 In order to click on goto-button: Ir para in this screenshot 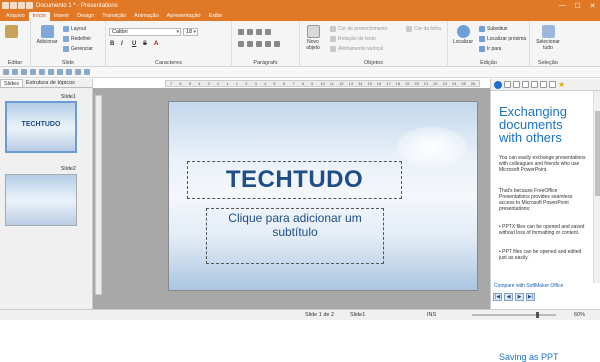, I will do `click(490, 49)`.